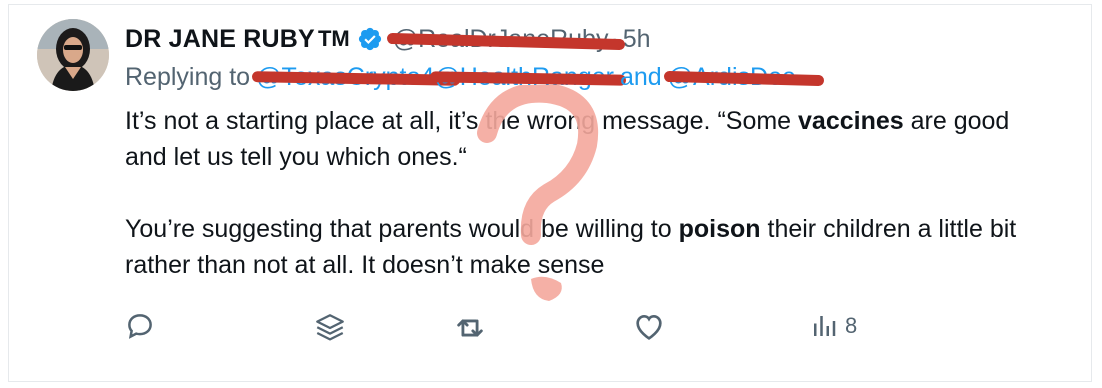 The image size is (1102, 388). I want to click on retweet-button, so click(470, 328).